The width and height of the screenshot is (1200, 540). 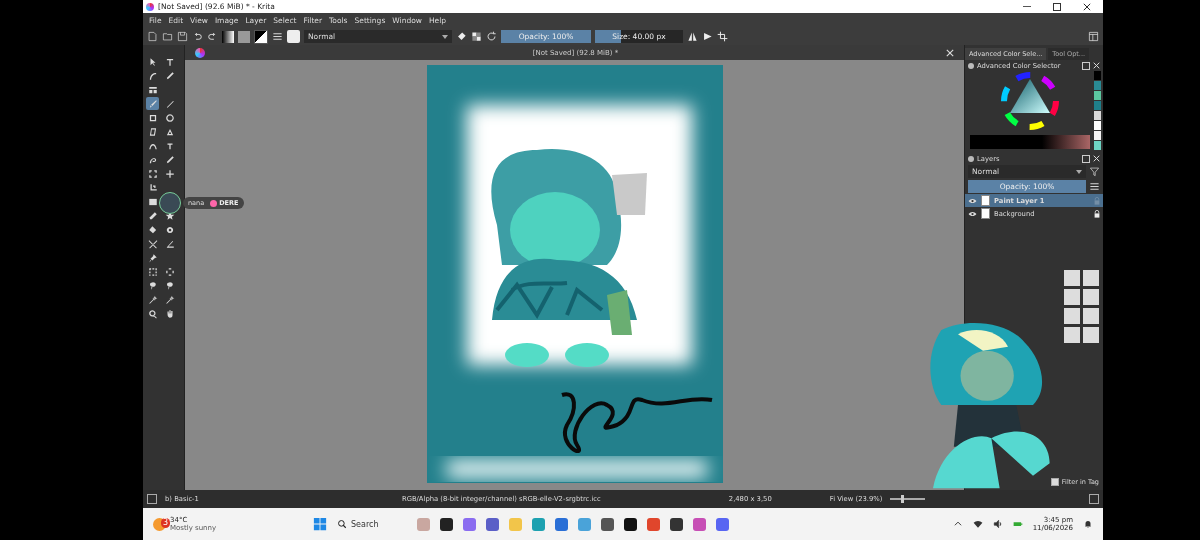 I want to click on notification-badge: 3, so click(x=166, y=523).